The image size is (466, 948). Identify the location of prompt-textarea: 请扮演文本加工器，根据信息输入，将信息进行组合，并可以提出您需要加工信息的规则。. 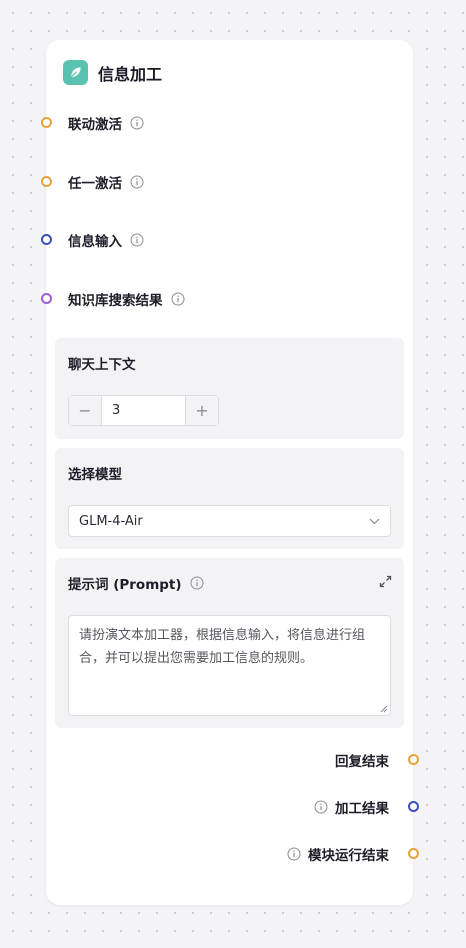
(229, 665).